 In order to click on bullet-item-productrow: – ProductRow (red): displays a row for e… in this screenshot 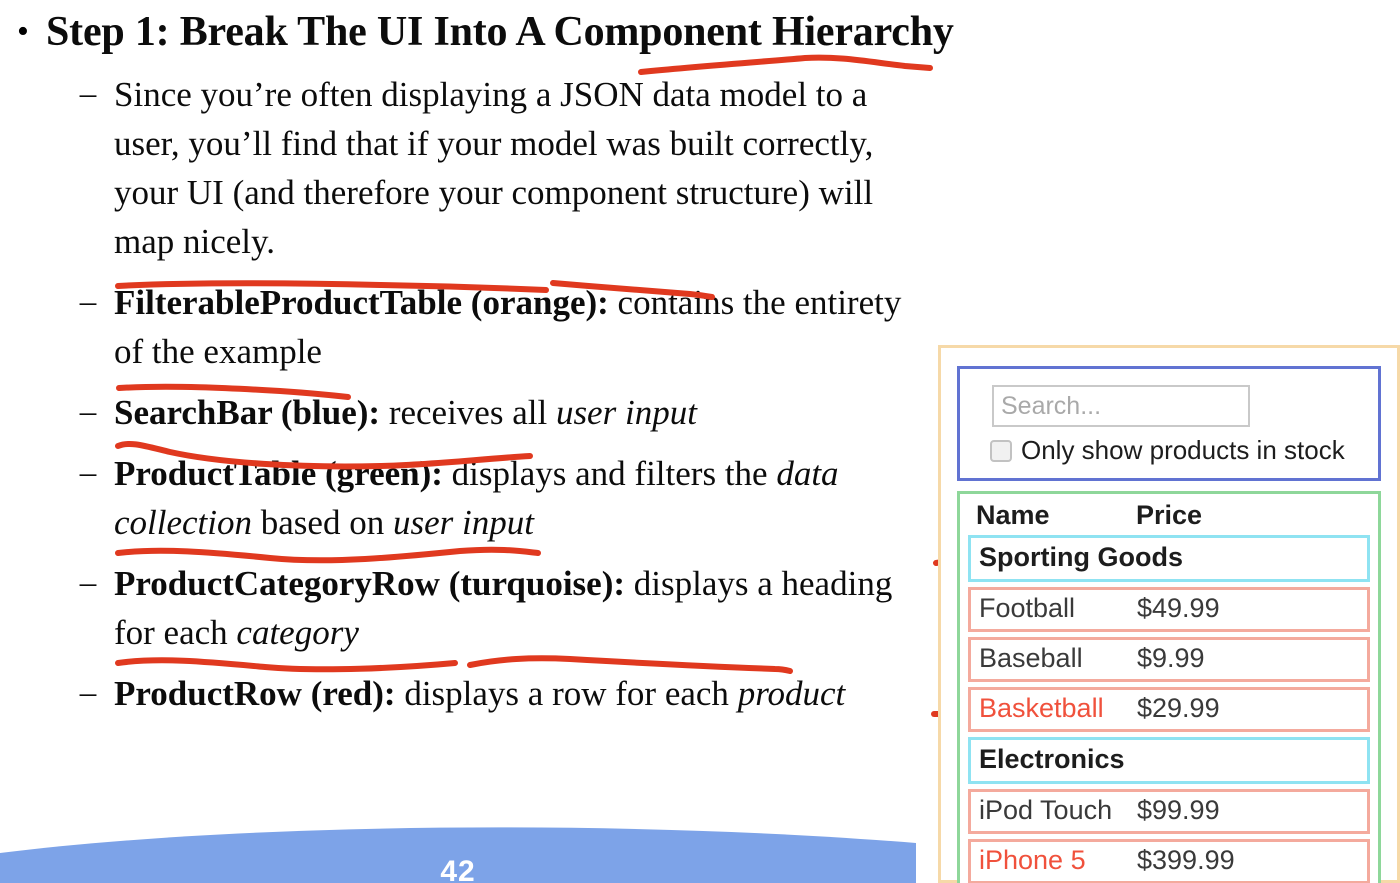, I will do `click(470, 693)`.